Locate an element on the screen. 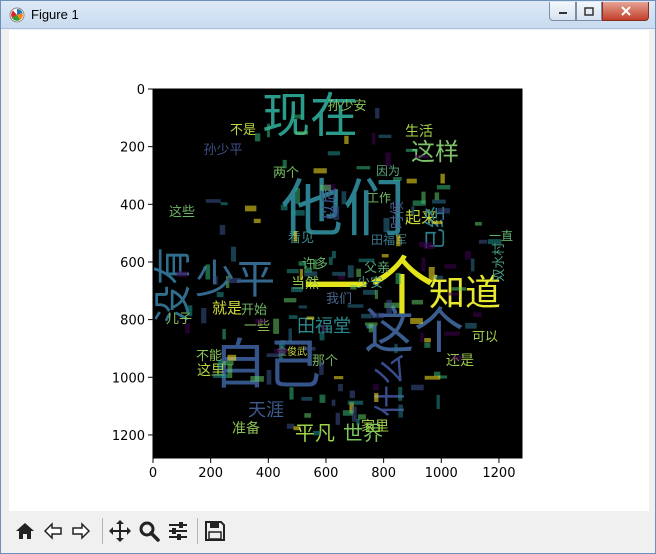  wordcloud-word: 这些 is located at coordinates (182, 212).